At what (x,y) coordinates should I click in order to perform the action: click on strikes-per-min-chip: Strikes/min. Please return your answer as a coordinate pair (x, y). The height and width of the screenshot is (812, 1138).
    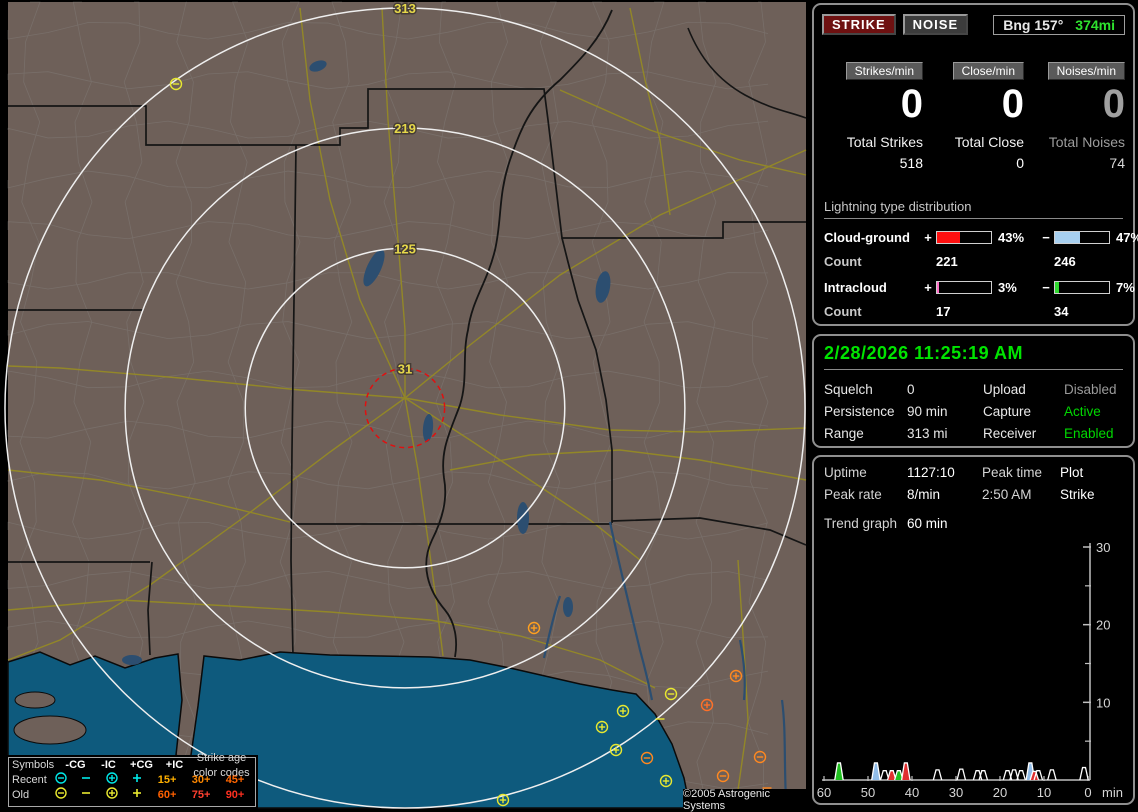
    Looking at the image, I should click on (884, 71).